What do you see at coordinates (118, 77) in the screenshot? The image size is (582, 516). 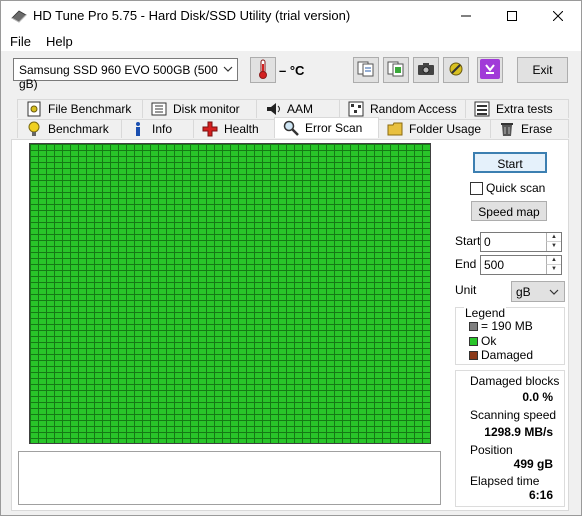 I see `drive-select-value: Samsung SSD 960 EVO 500GB (500 gB)` at bounding box center [118, 77].